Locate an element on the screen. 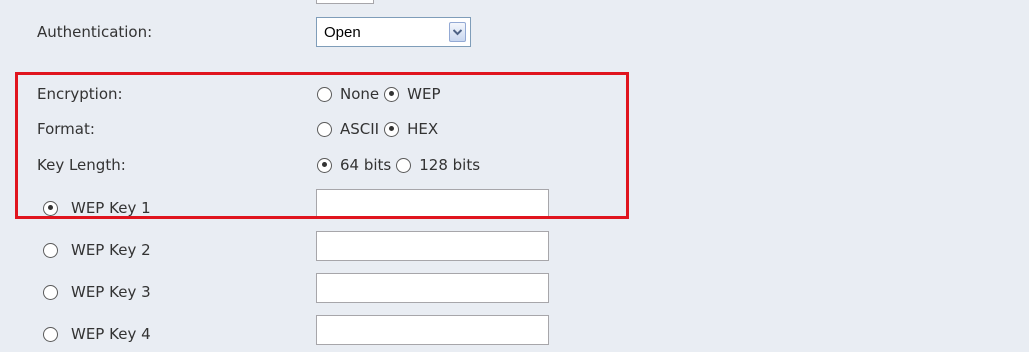 This screenshot has height=352, width=1029. authentication-label: Authentication: is located at coordinates (95, 32).